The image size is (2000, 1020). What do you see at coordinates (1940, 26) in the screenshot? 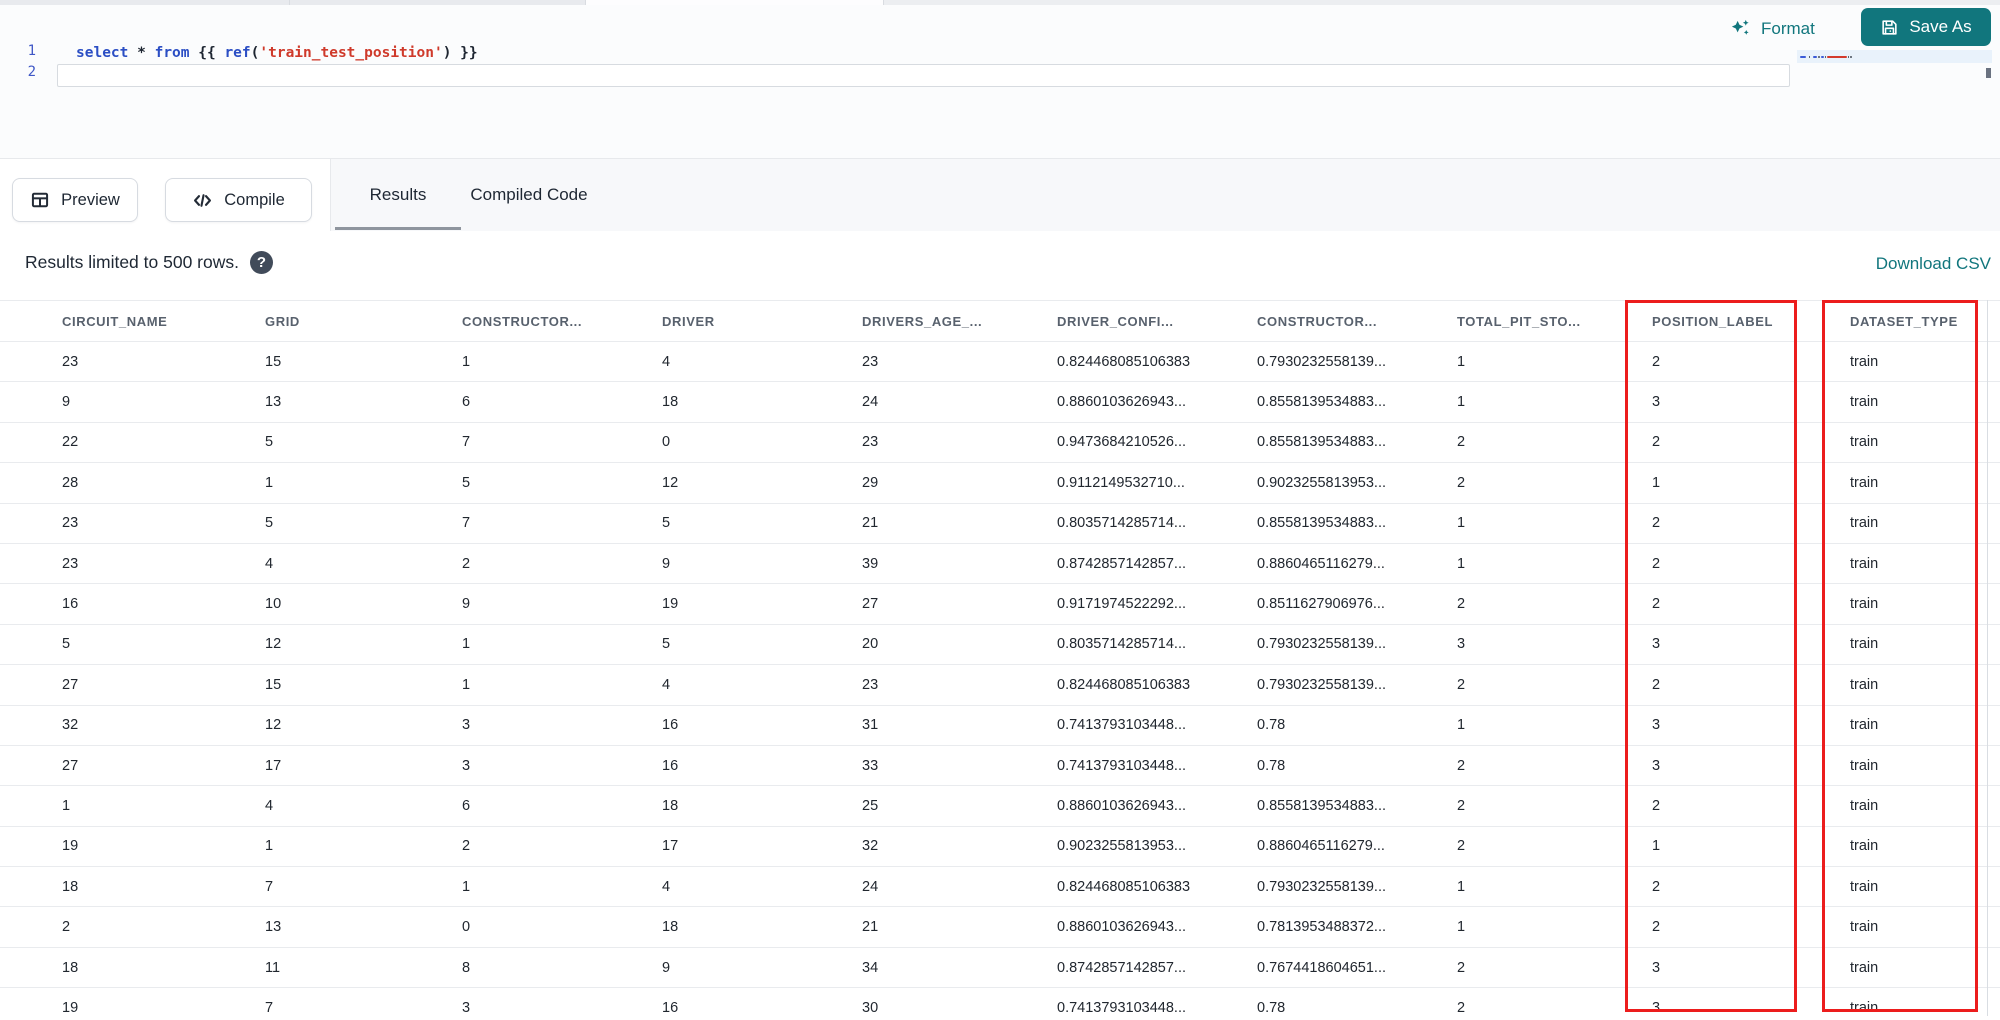
I see `save-as-button-label: Save As` at bounding box center [1940, 26].